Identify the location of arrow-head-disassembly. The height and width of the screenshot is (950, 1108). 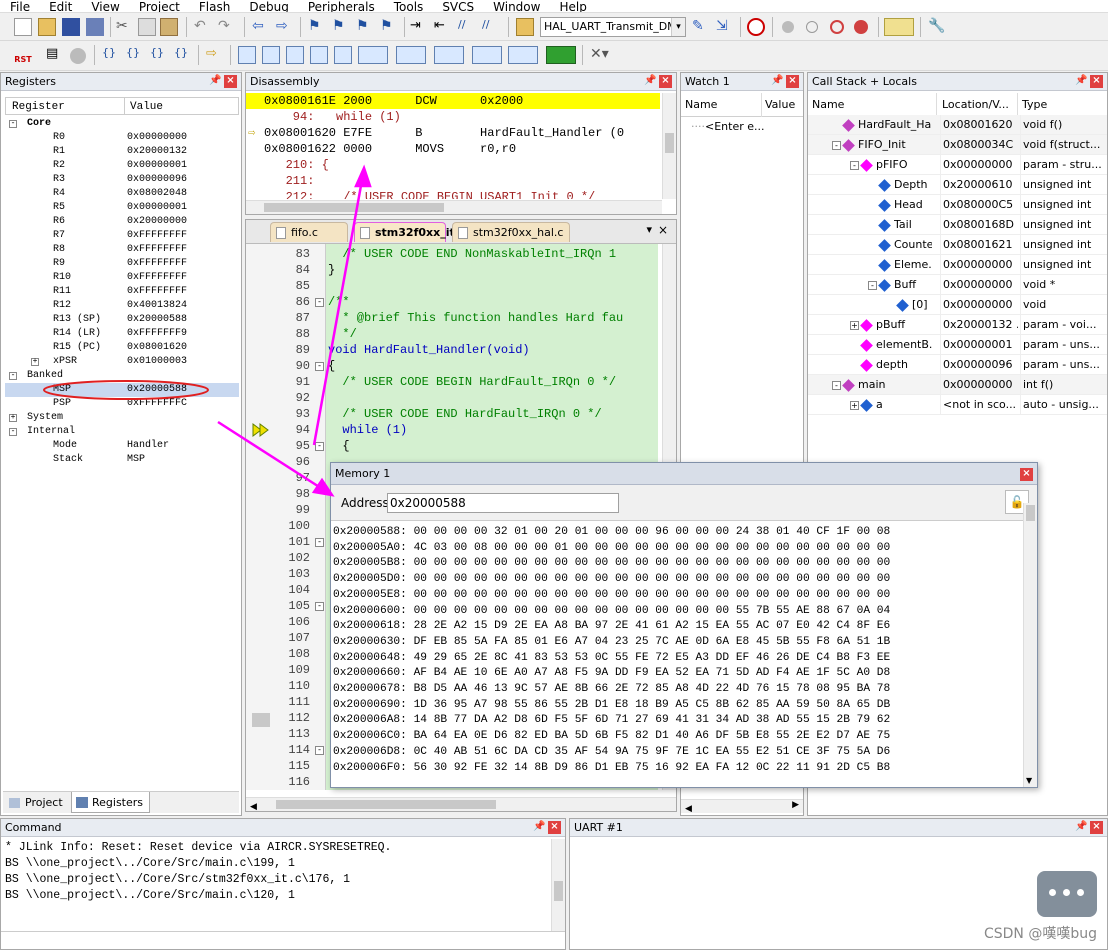
(363, 176).